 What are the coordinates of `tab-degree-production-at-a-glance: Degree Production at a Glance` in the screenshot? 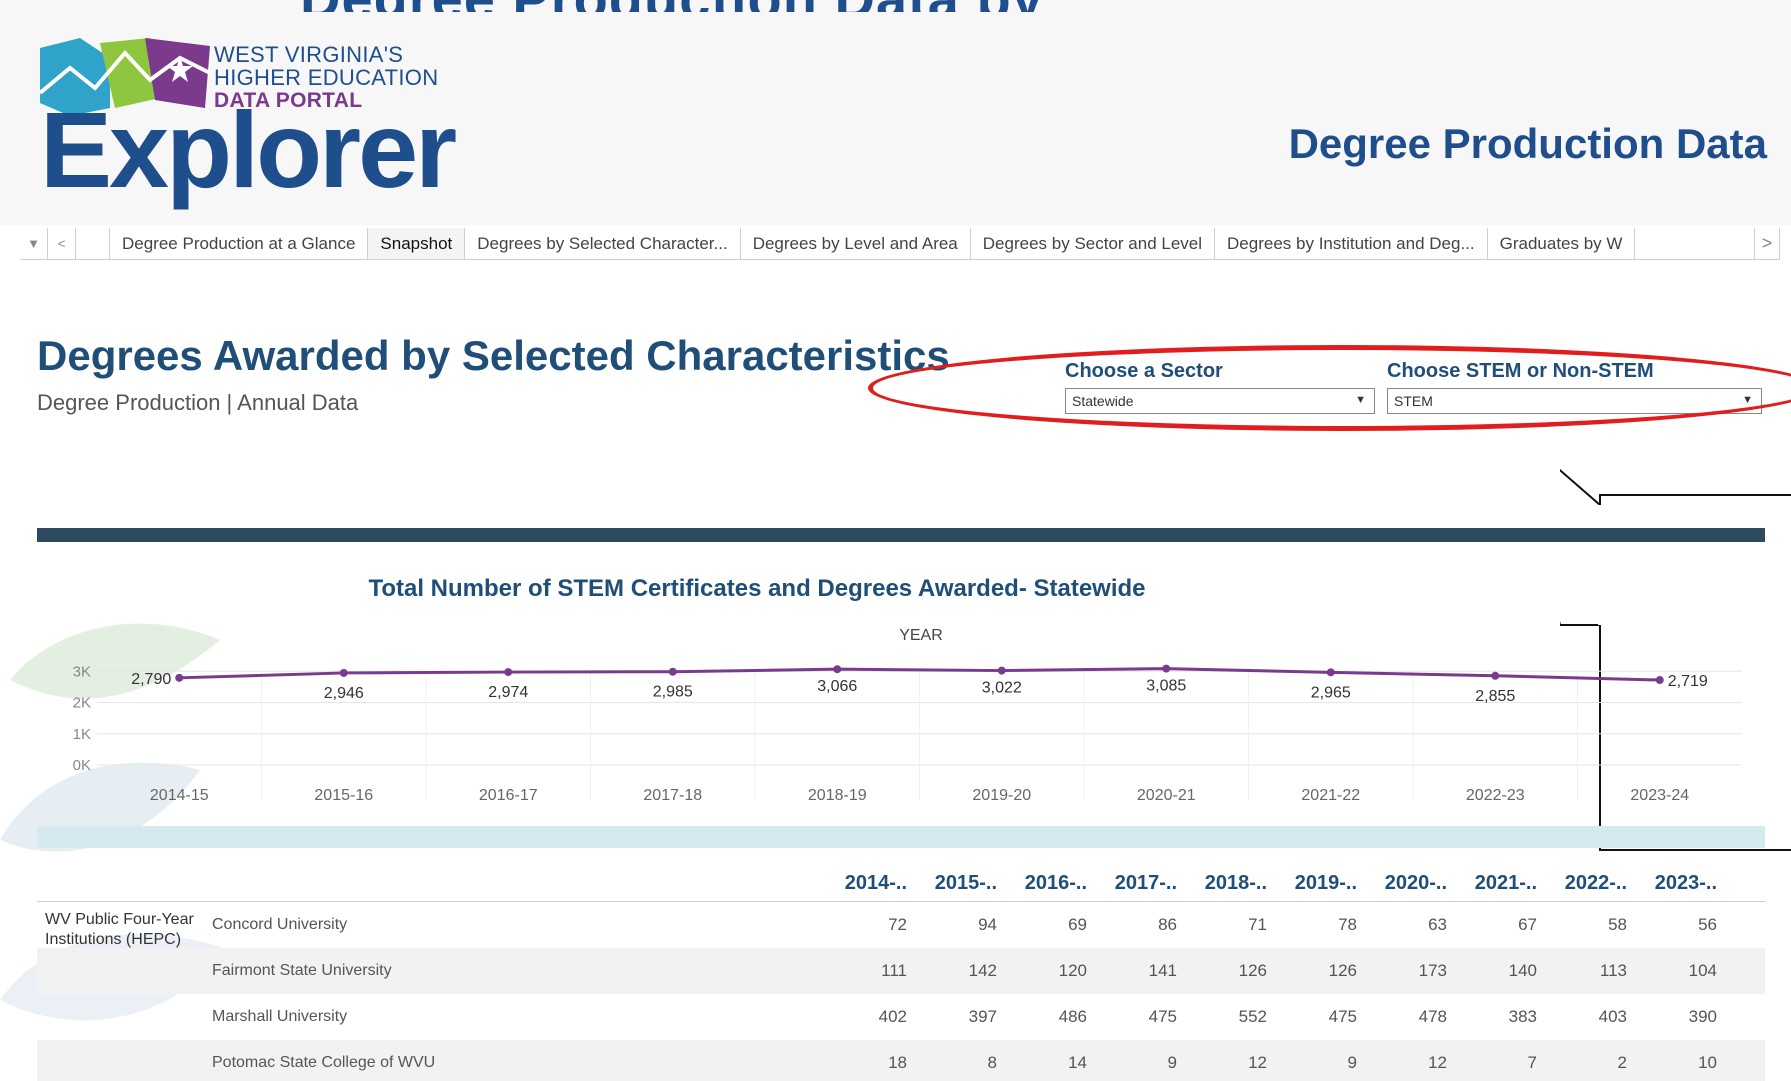 It's located at (239, 243).